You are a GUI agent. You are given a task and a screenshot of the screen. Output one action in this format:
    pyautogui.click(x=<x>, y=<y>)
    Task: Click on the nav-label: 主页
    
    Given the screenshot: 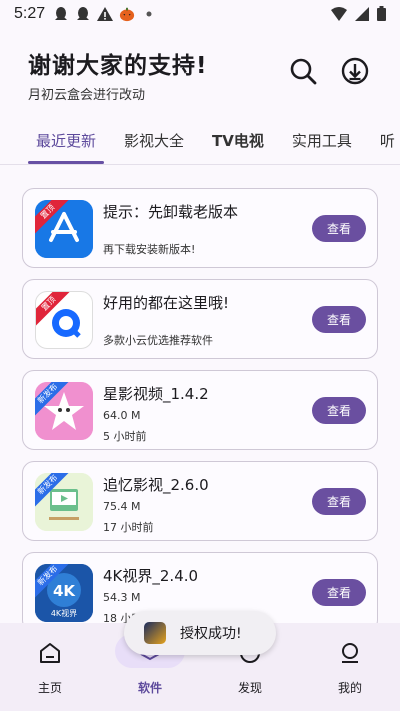 What is the action you would take?
    pyautogui.click(x=49, y=688)
    